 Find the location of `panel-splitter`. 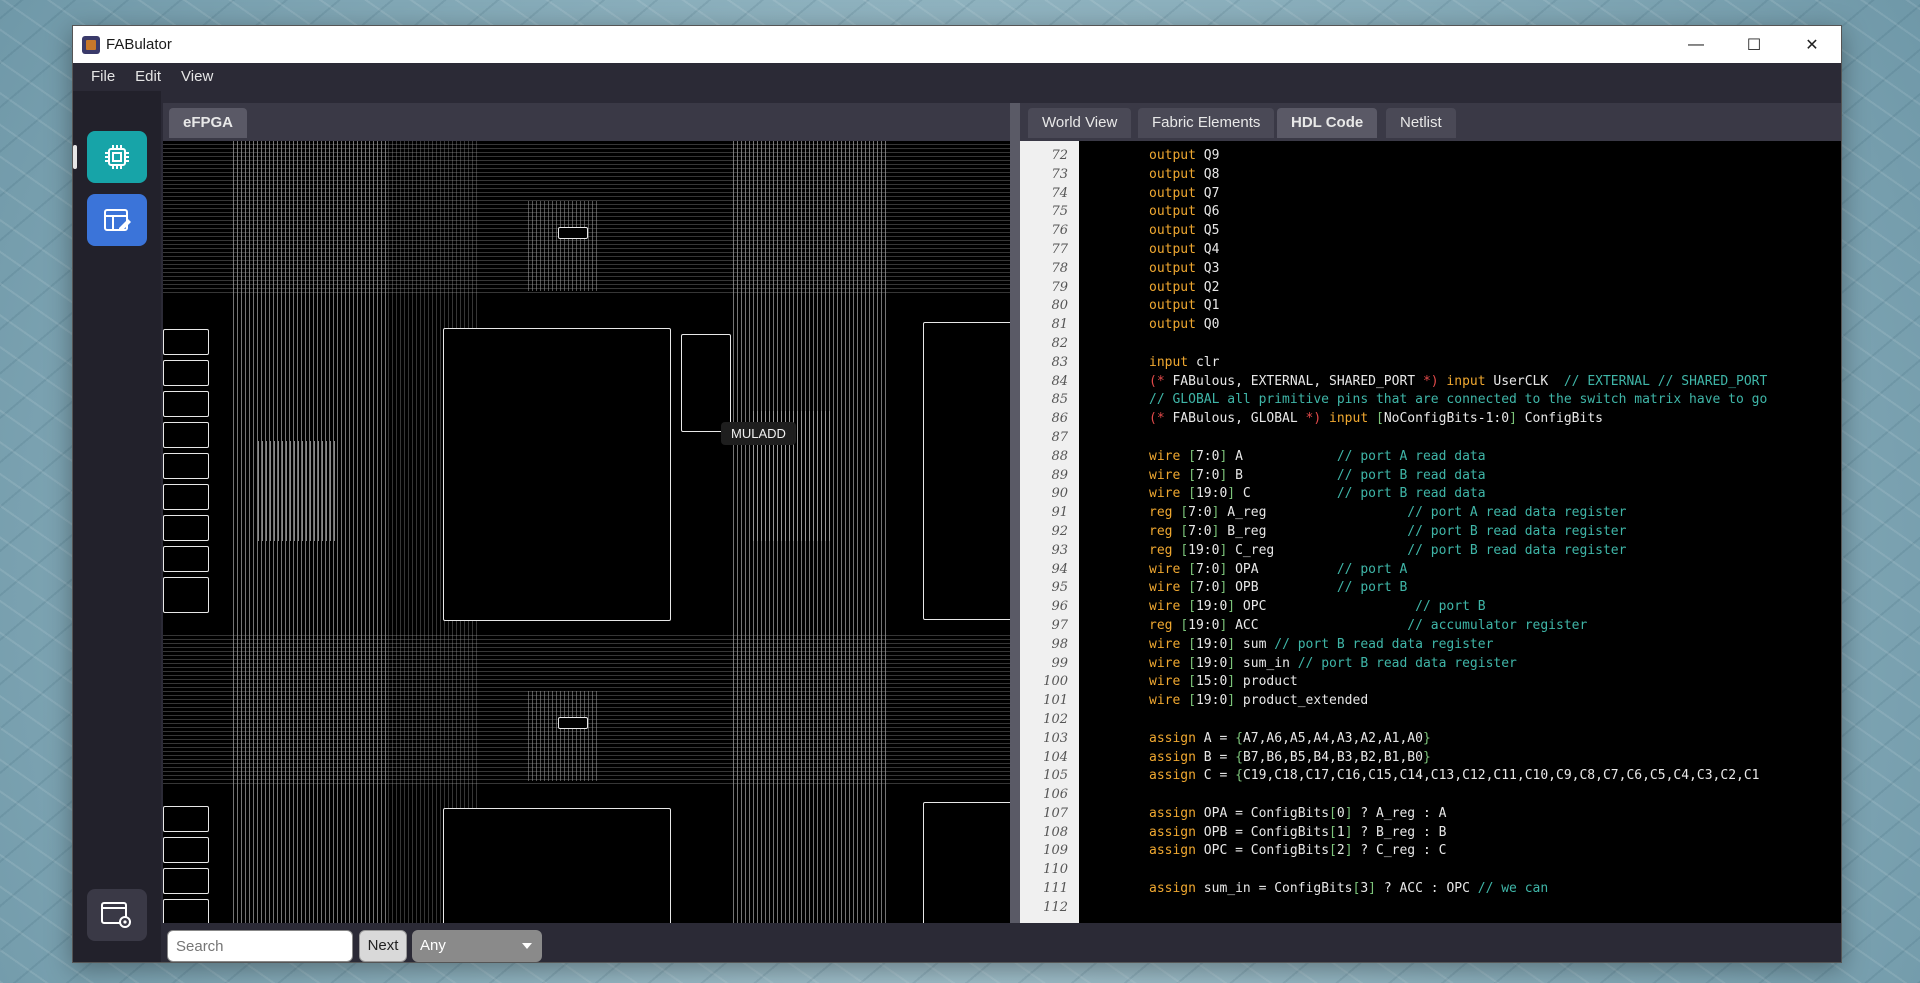

panel-splitter is located at coordinates (1015, 532).